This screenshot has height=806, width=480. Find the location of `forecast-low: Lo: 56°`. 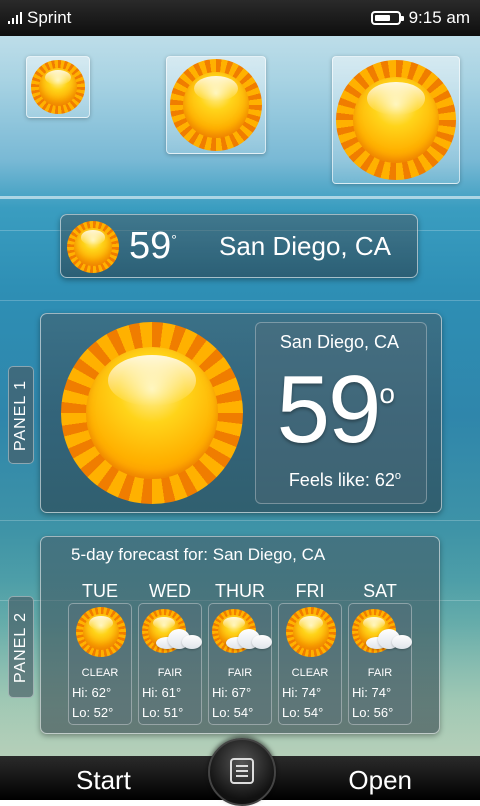

forecast-low: Lo: 56° is located at coordinates (373, 712).